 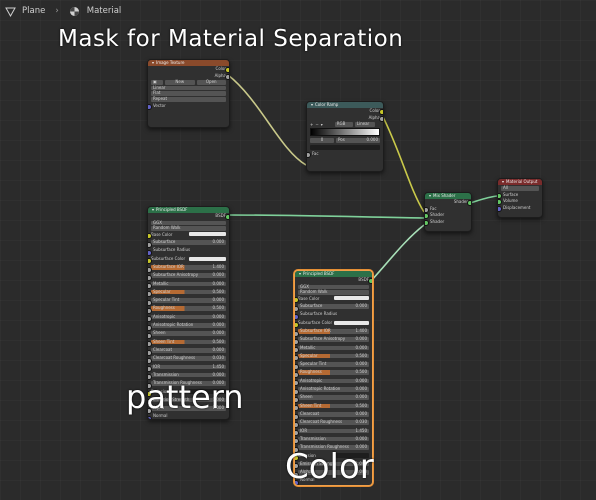 I want to click on remove-stop-icon: −, so click(x=316, y=124).